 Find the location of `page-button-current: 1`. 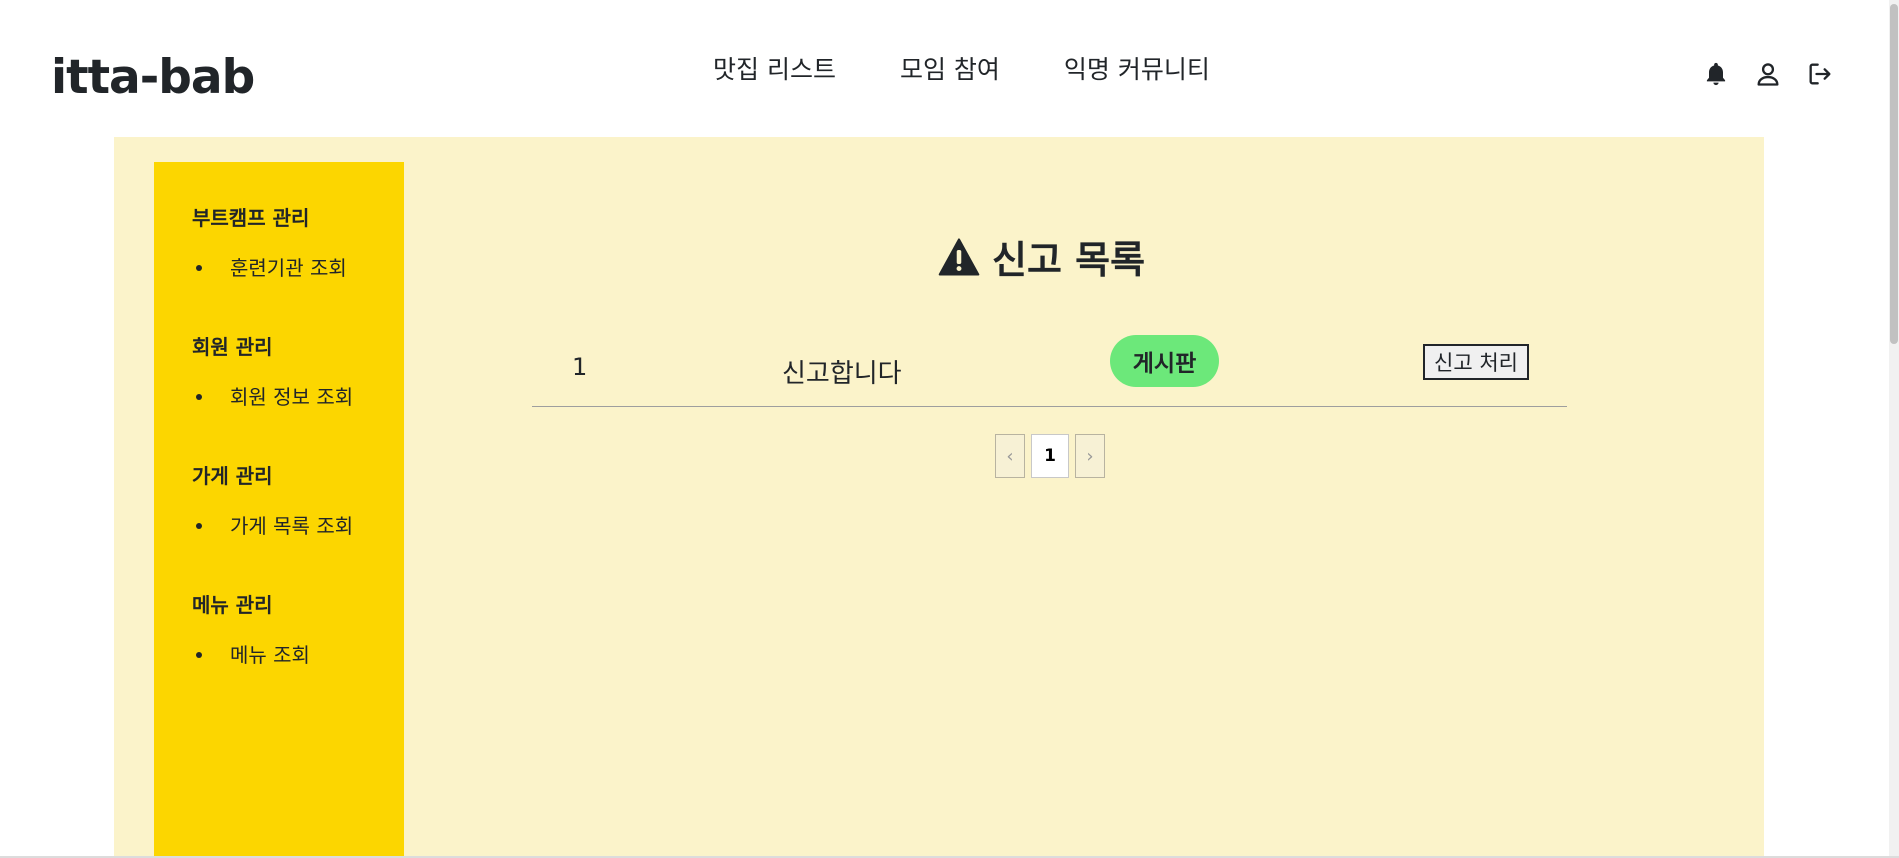

page-button-current: 1 is located at coordinates (1050, 456).